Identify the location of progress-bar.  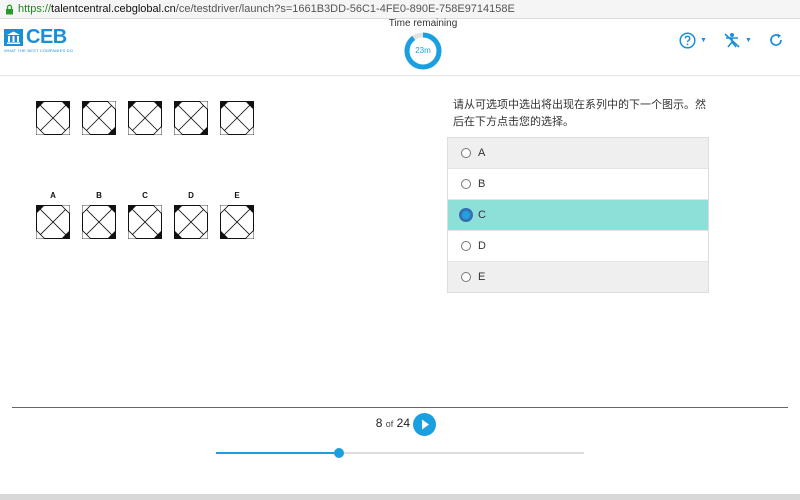
(400, 453).